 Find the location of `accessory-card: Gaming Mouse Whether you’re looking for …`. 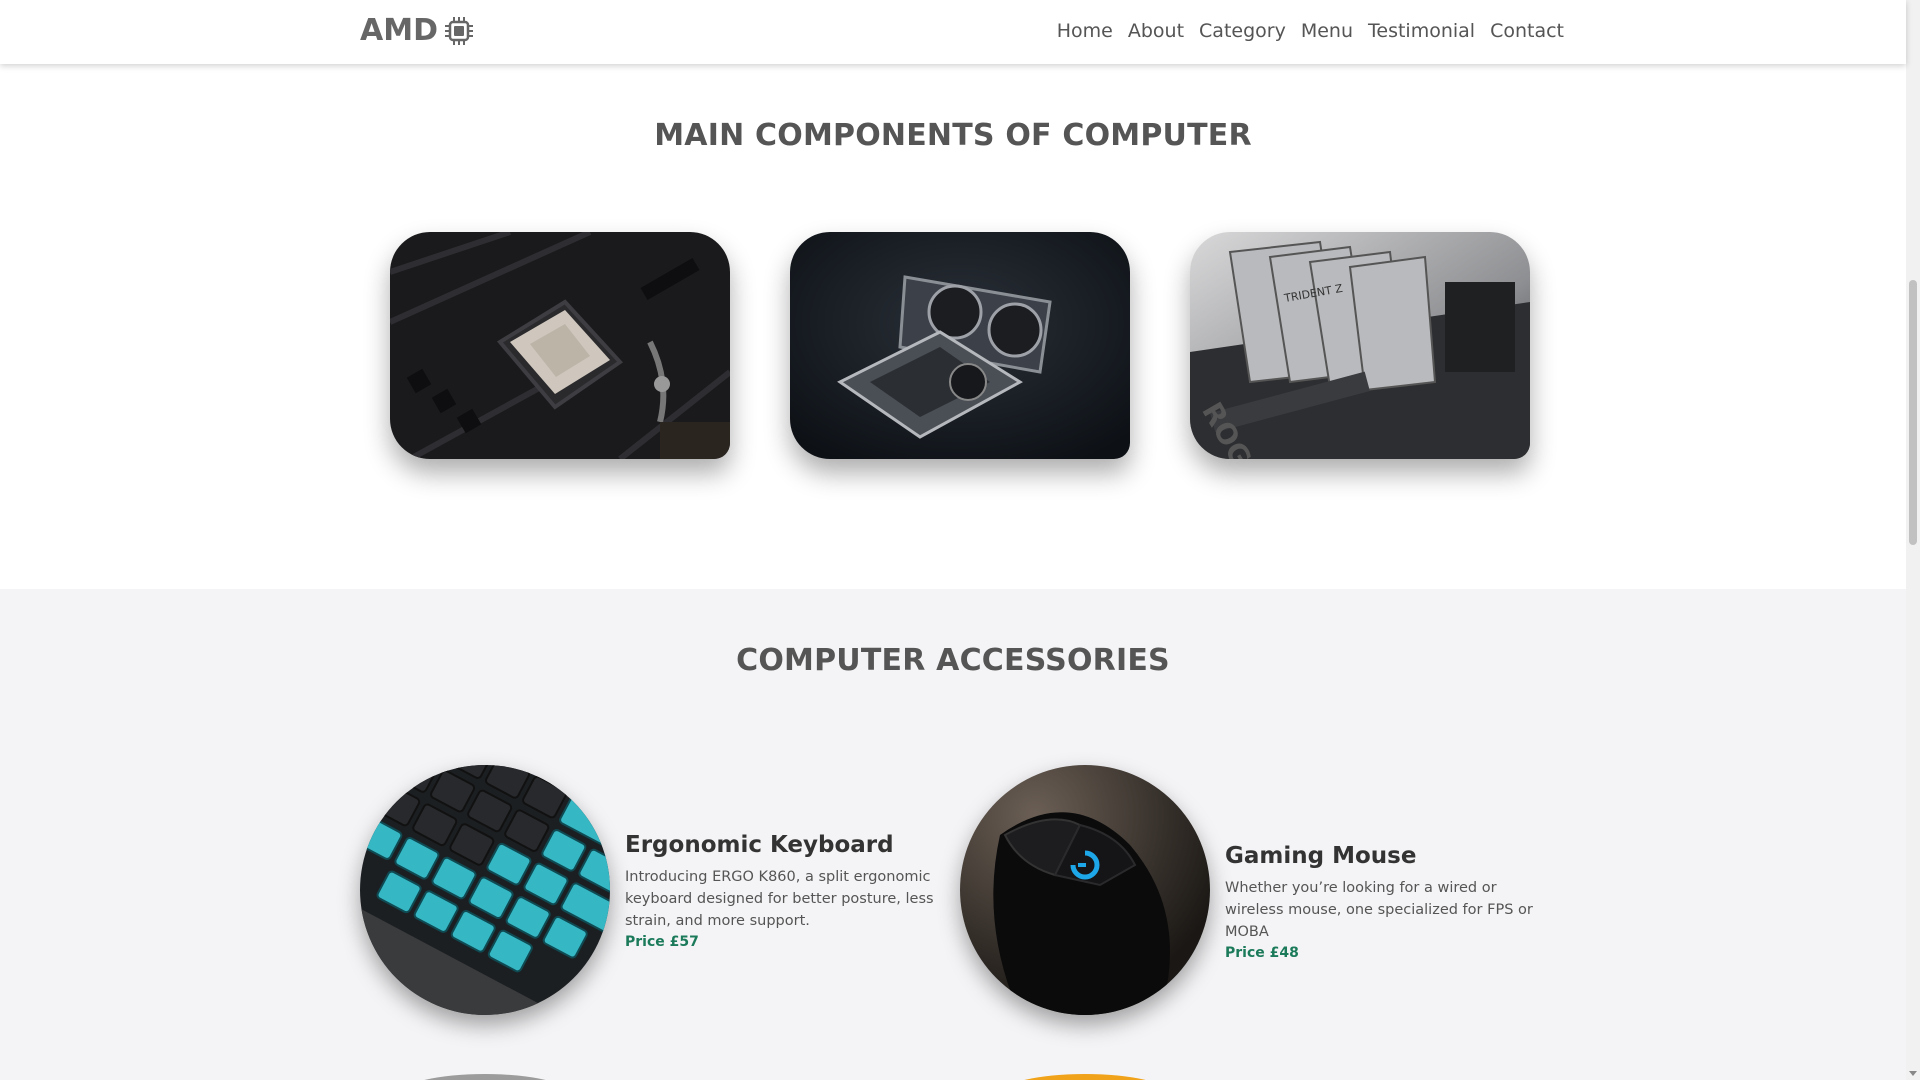

accessory-card: Gaming Mouse Whether you’re looking for … is located at coordinates (1255, 890).